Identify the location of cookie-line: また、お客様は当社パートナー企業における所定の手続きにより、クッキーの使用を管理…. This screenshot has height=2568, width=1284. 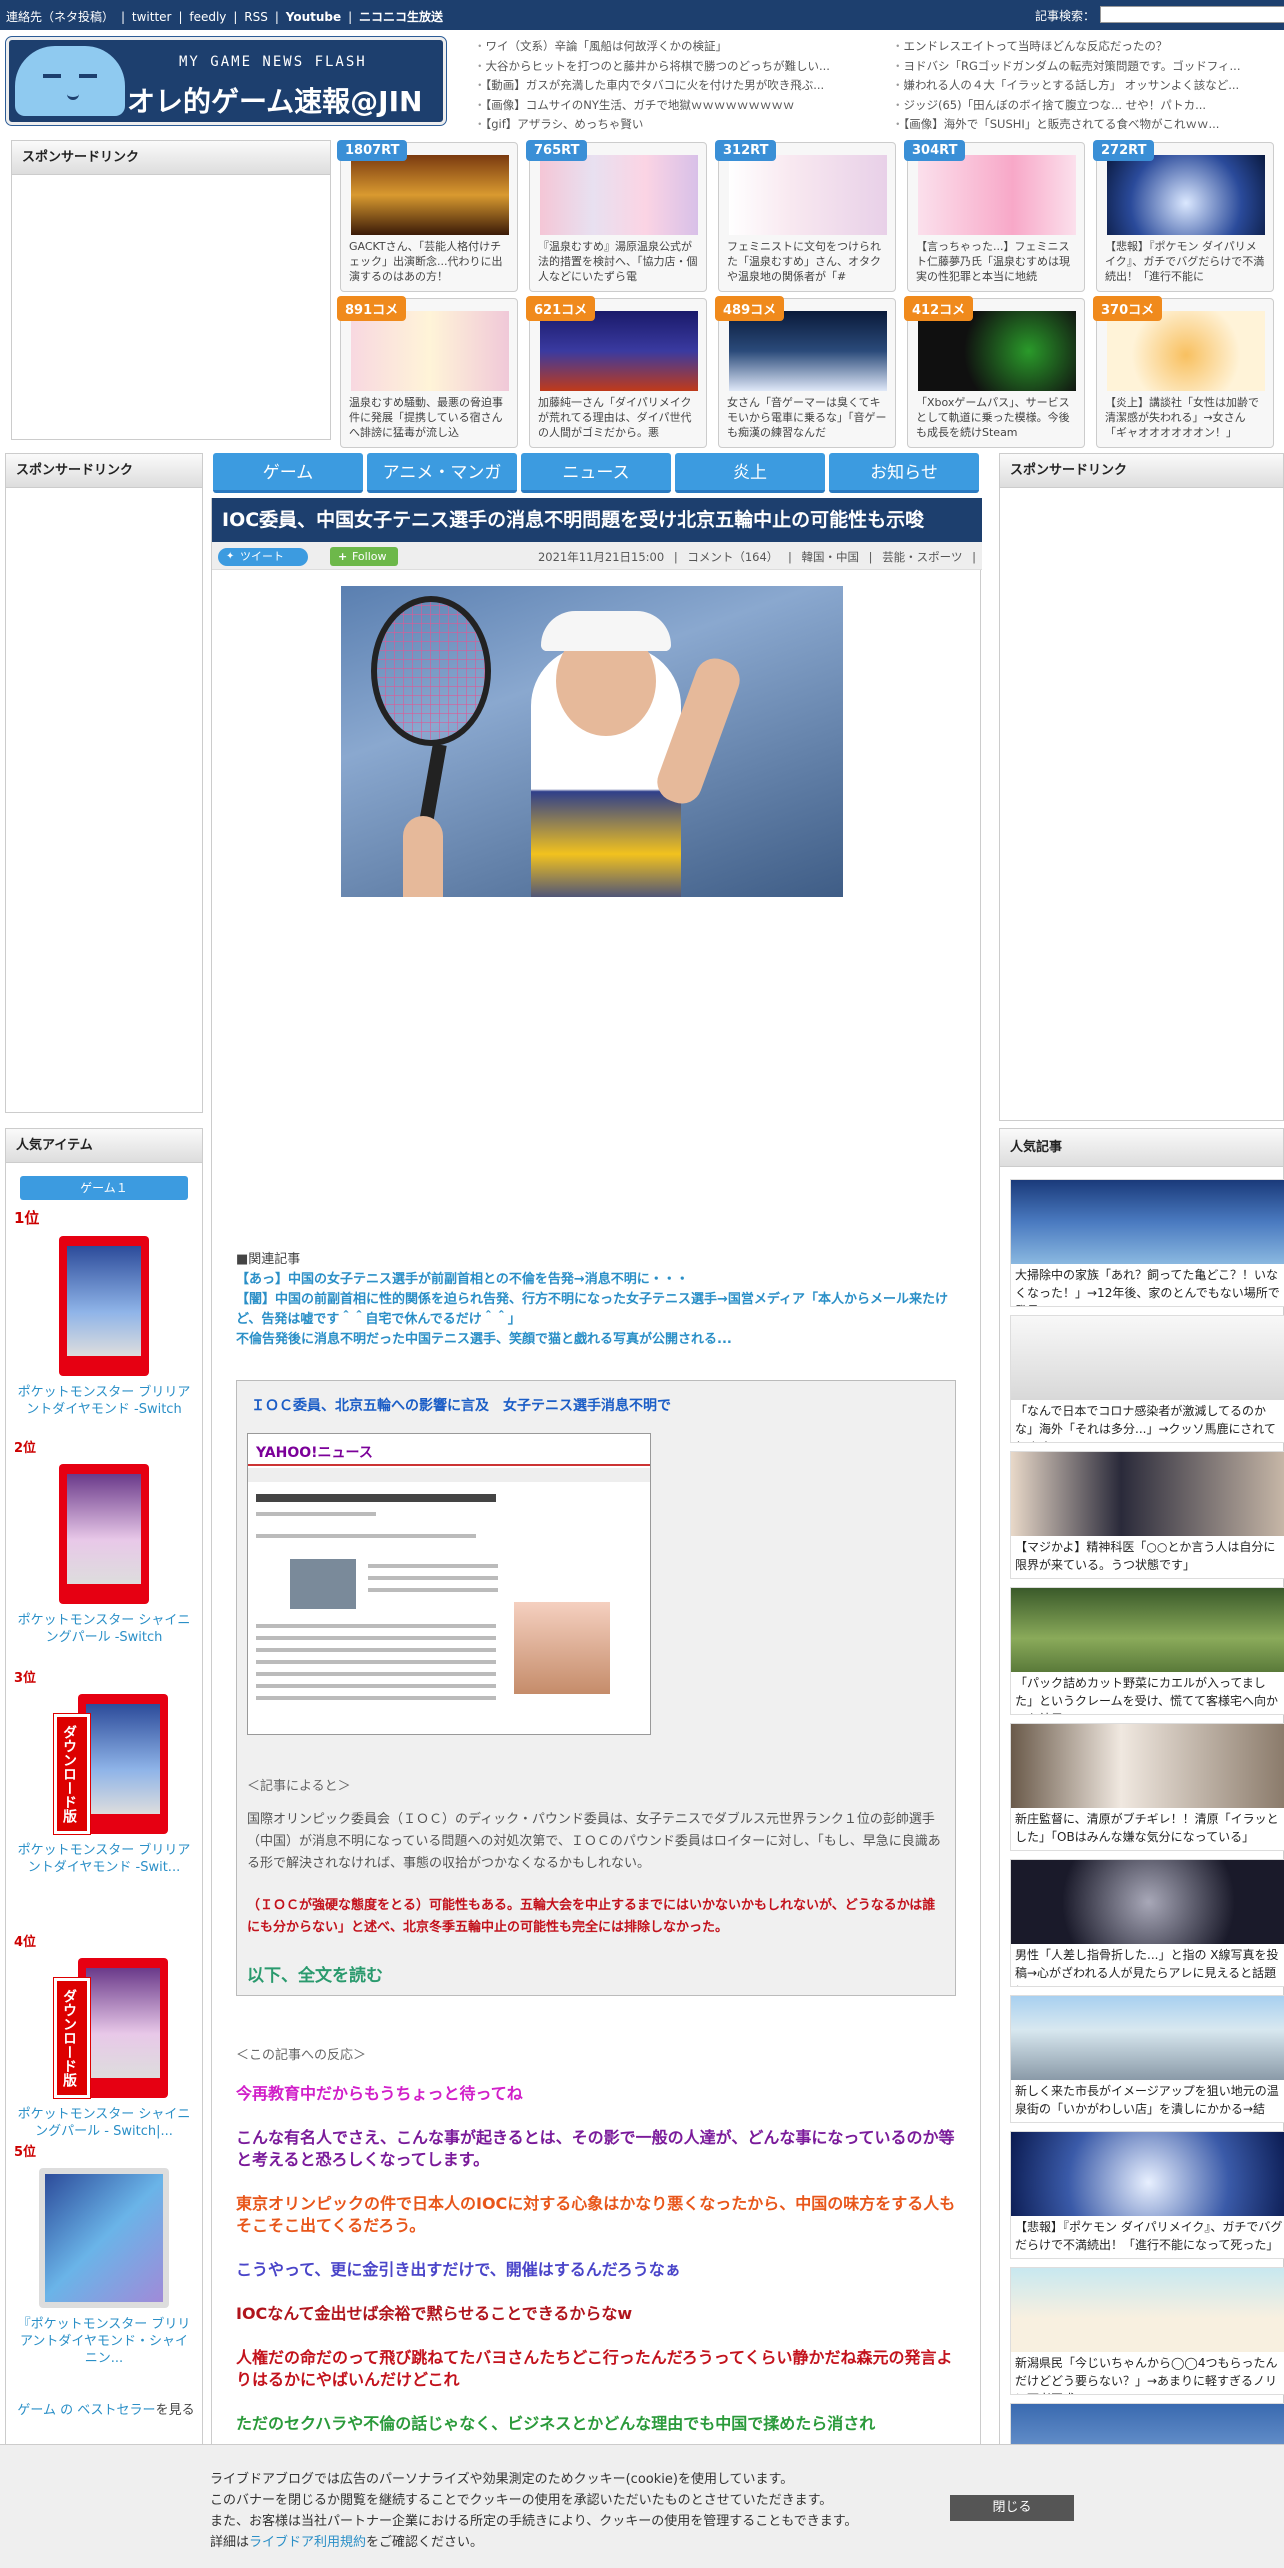
(534, 2521).